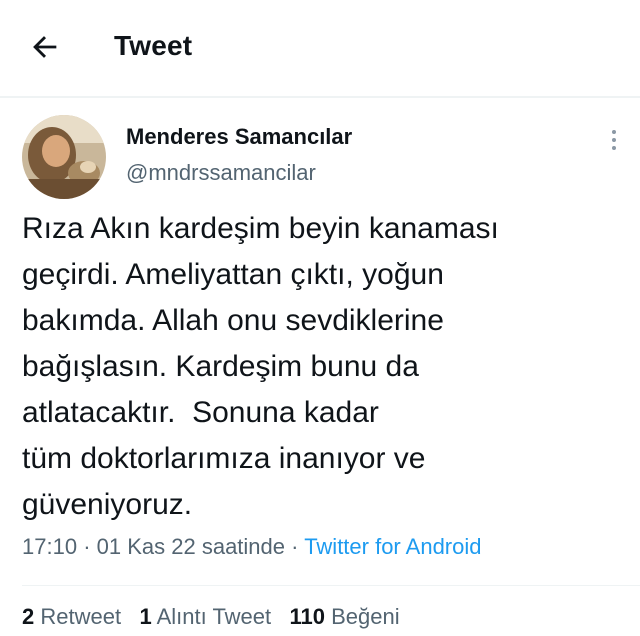  What do you see at coordinates (45, 47) in the screenshot?
I see `arrow-left-icon` at bounding box center [45, 47].